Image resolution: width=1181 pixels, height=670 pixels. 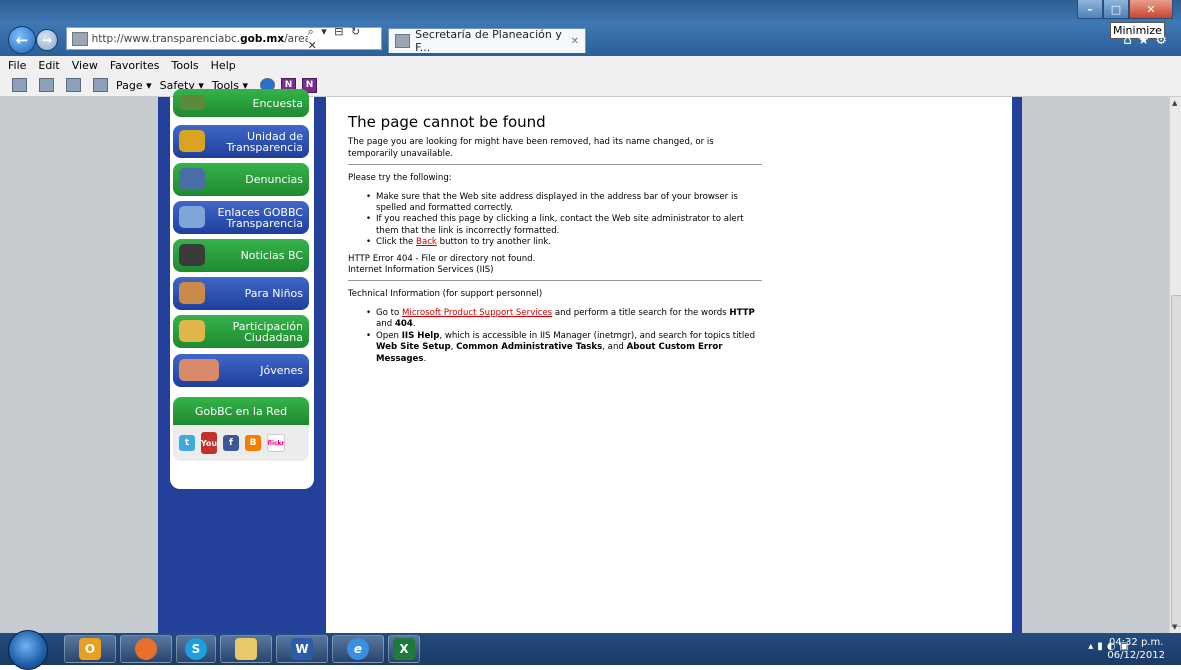 What do you see at coordinates (1116, 9) in the screenshot?
I see `maximize-button: □` at bounding box center [1116, 9].